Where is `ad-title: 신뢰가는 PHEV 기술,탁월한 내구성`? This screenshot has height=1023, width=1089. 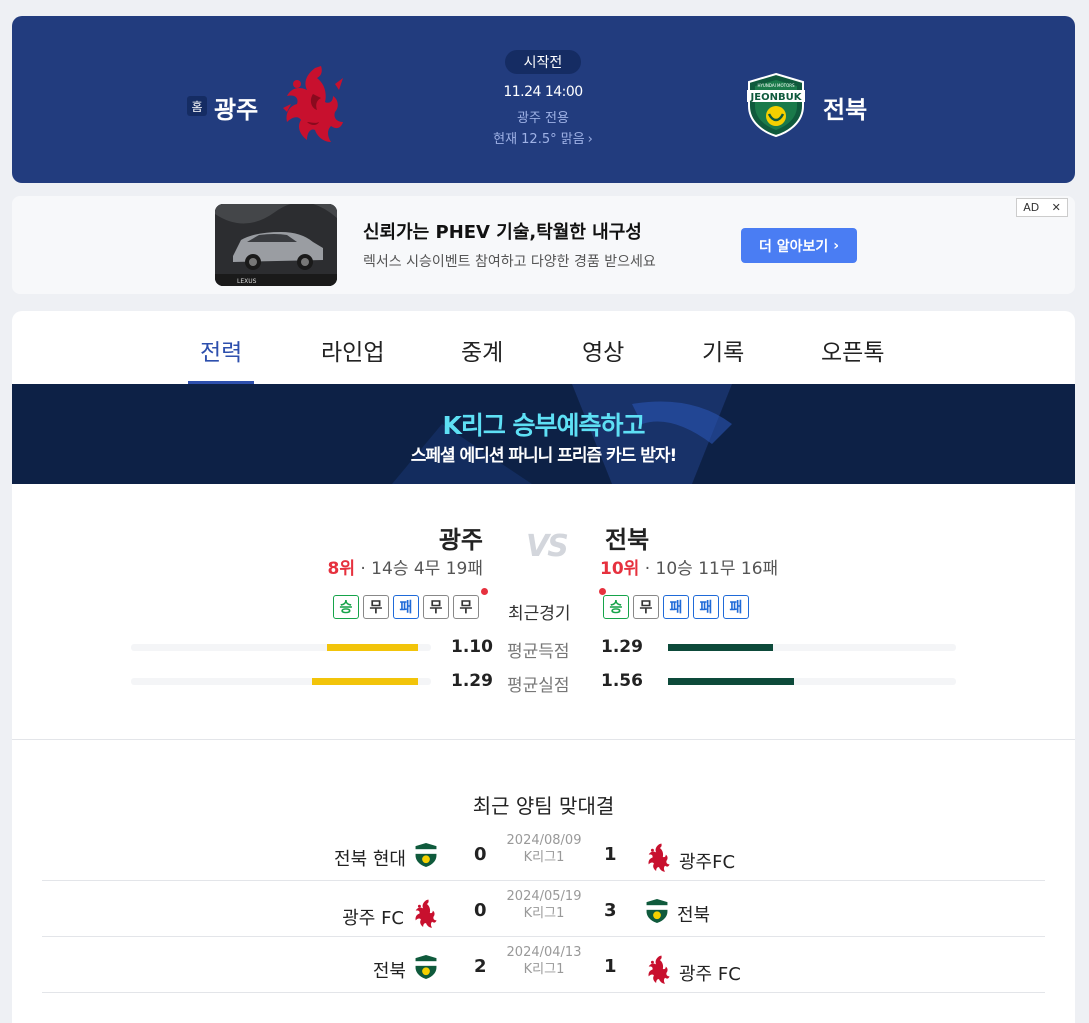 ad-title: 신뢰가는 PHEV 기술,탁월한 내구성 is located at coordinates (502, 231).